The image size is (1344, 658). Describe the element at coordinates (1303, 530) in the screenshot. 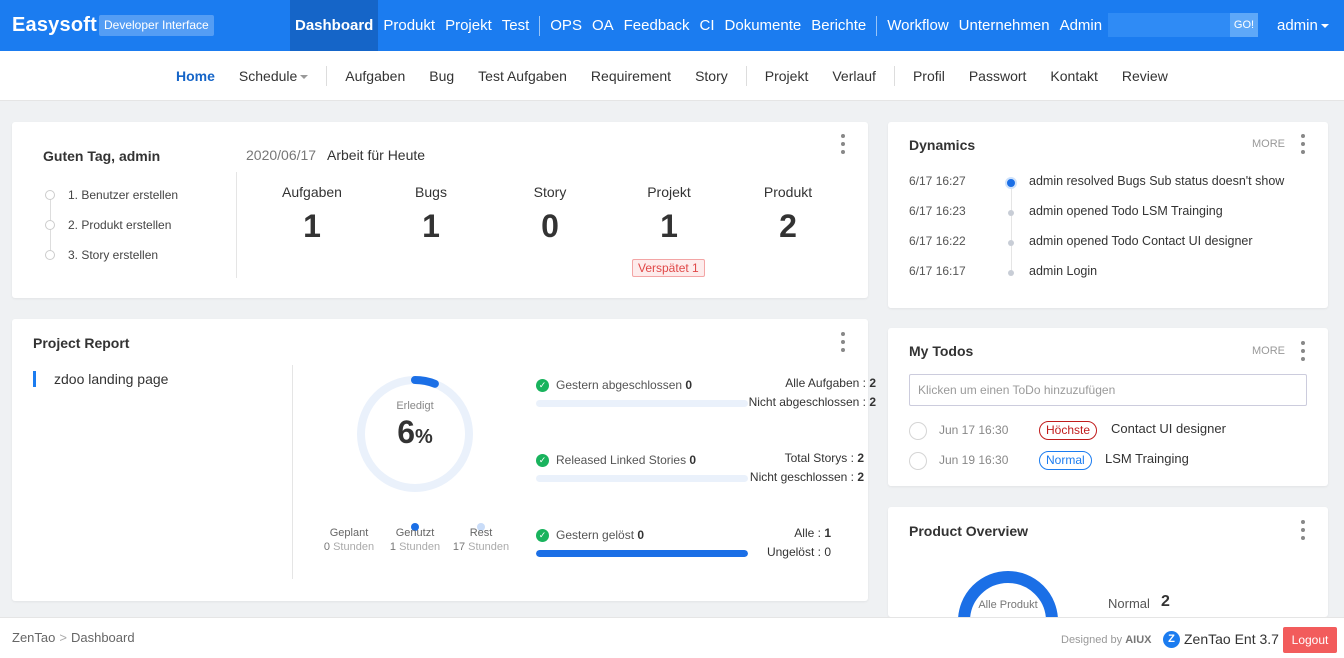

I see `product-overview-menu-icon` at that location.